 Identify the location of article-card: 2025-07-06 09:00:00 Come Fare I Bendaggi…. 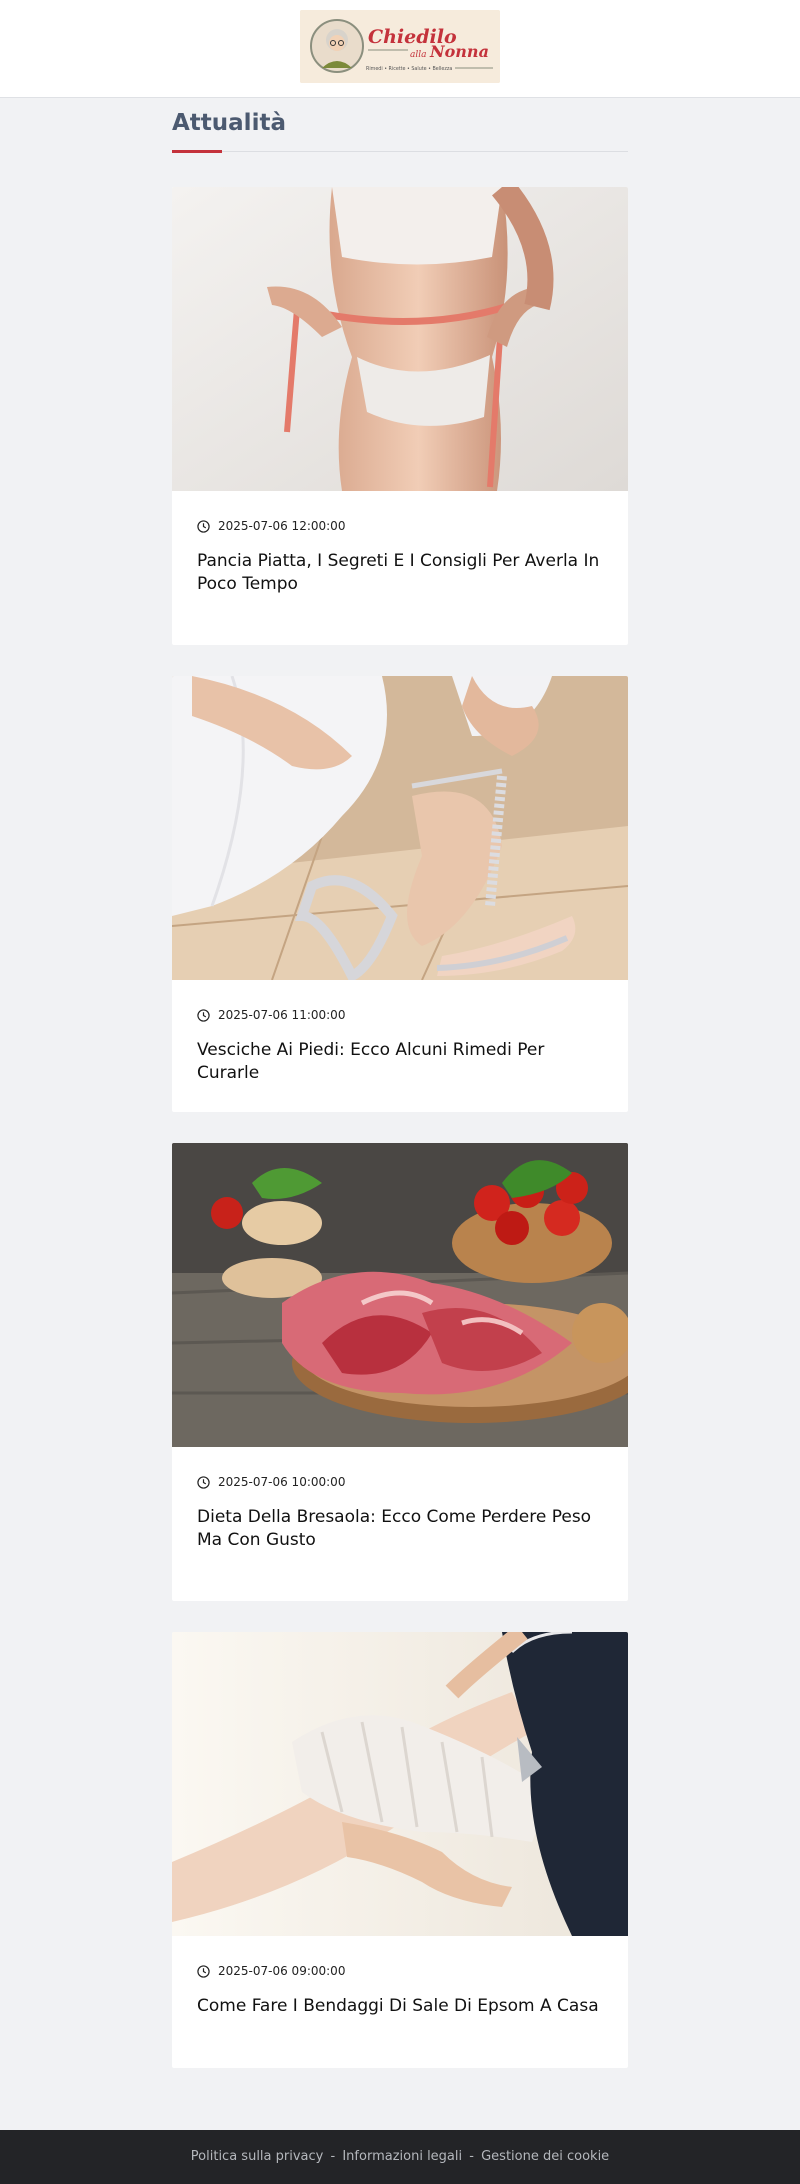
(400, 1850).